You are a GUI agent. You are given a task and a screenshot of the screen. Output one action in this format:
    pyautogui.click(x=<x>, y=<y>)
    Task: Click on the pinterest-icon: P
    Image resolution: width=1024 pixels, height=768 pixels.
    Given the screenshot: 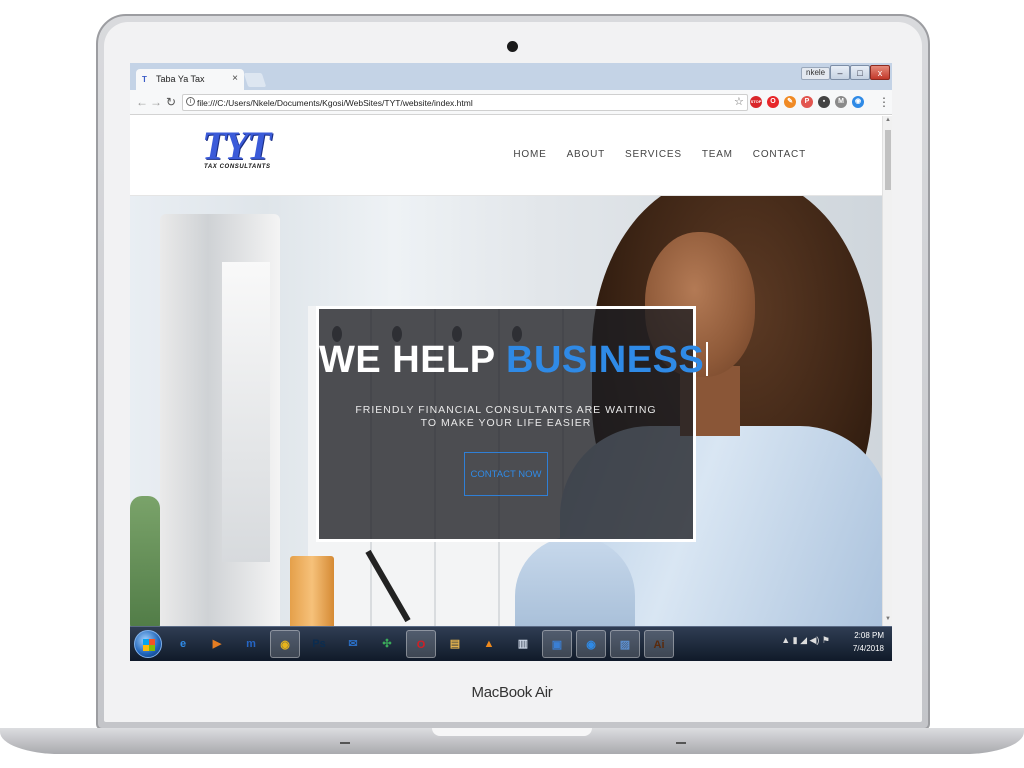 What is the action you would take?
    pyautogui.click(x=807, y=102)
    